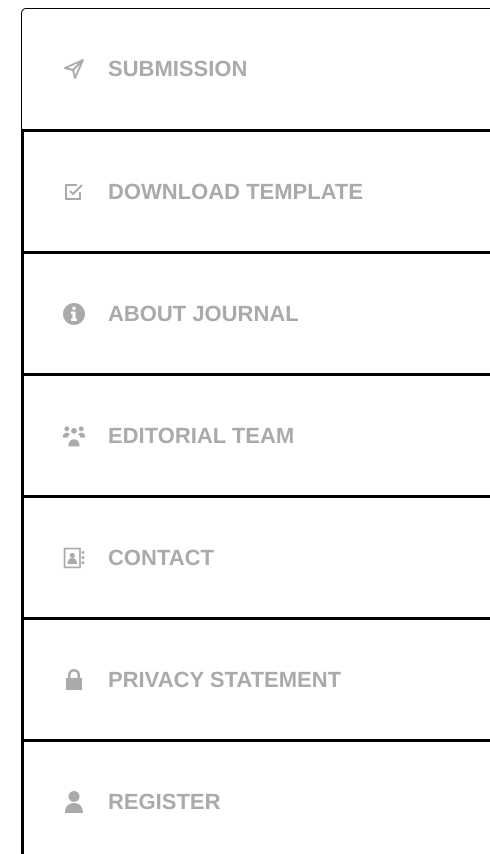 This screenshot has width=490, height=854. What do you see at coordinates (74, 558) in the screenshot?
I see `contact-card-icon` at bounding box center [74, 558].